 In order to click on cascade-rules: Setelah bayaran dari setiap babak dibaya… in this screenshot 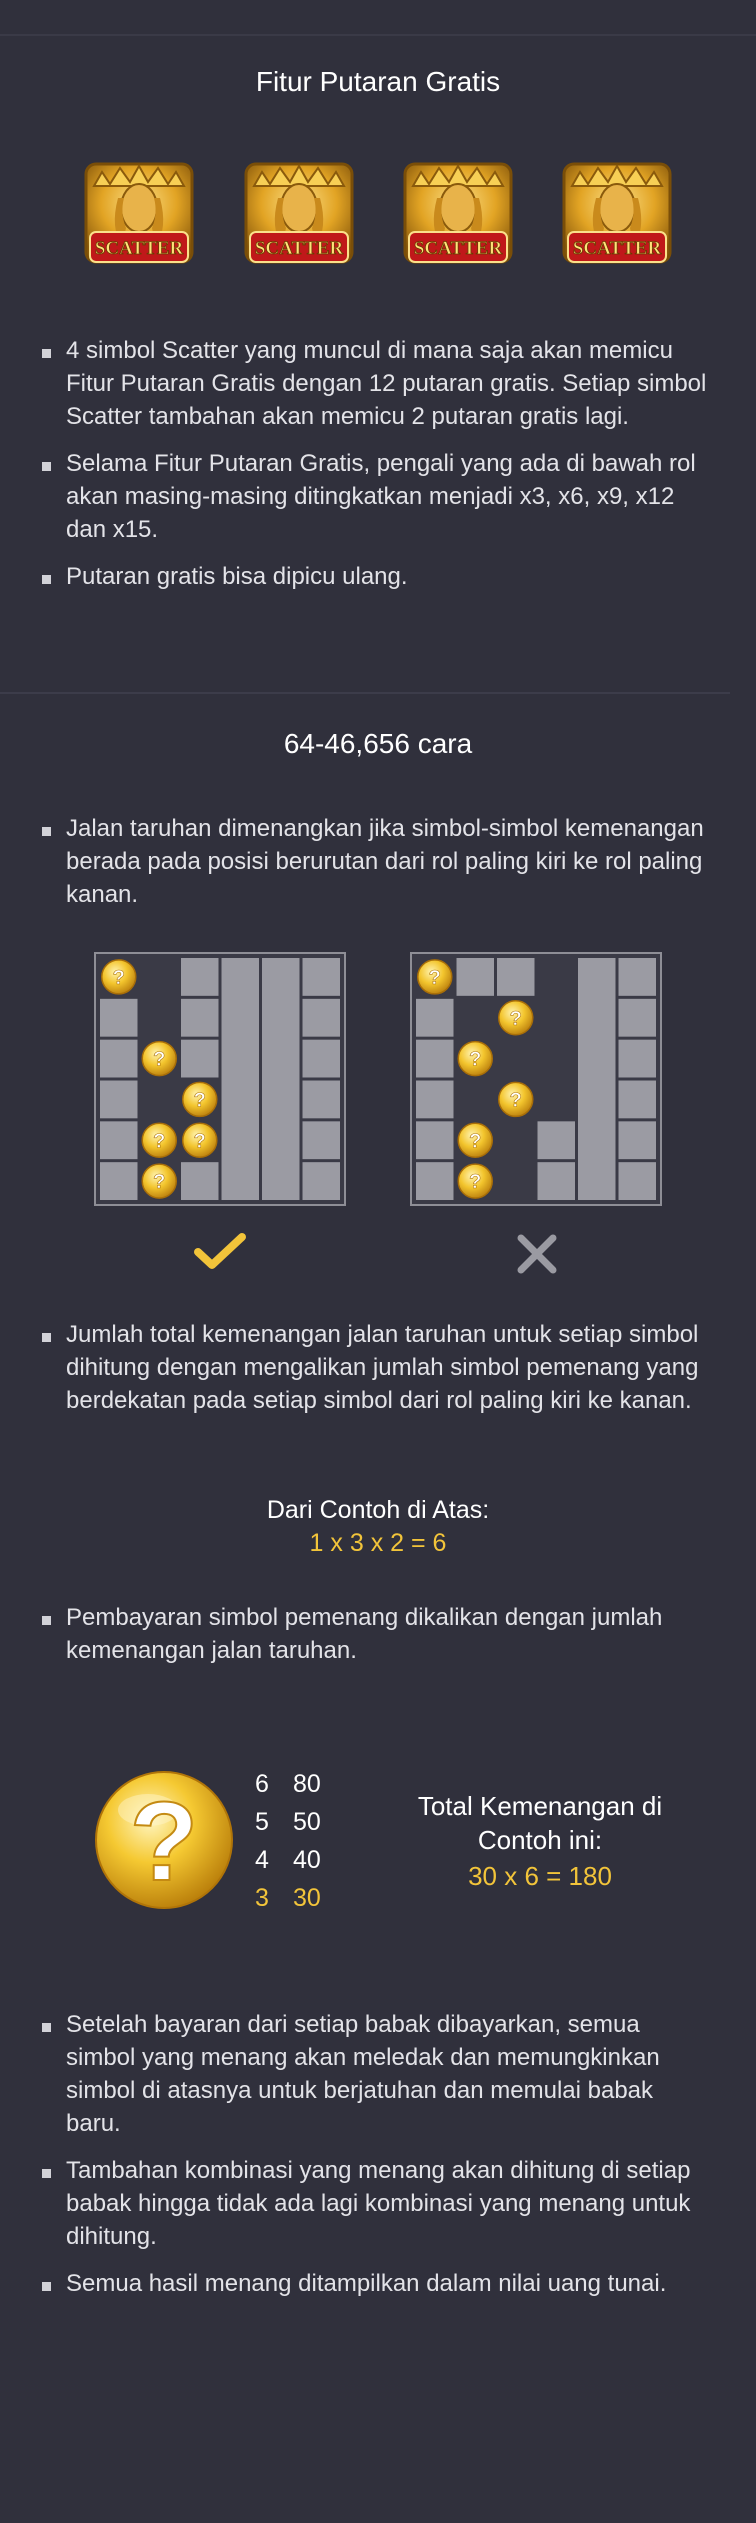, I will do `click(376, 2154)`.